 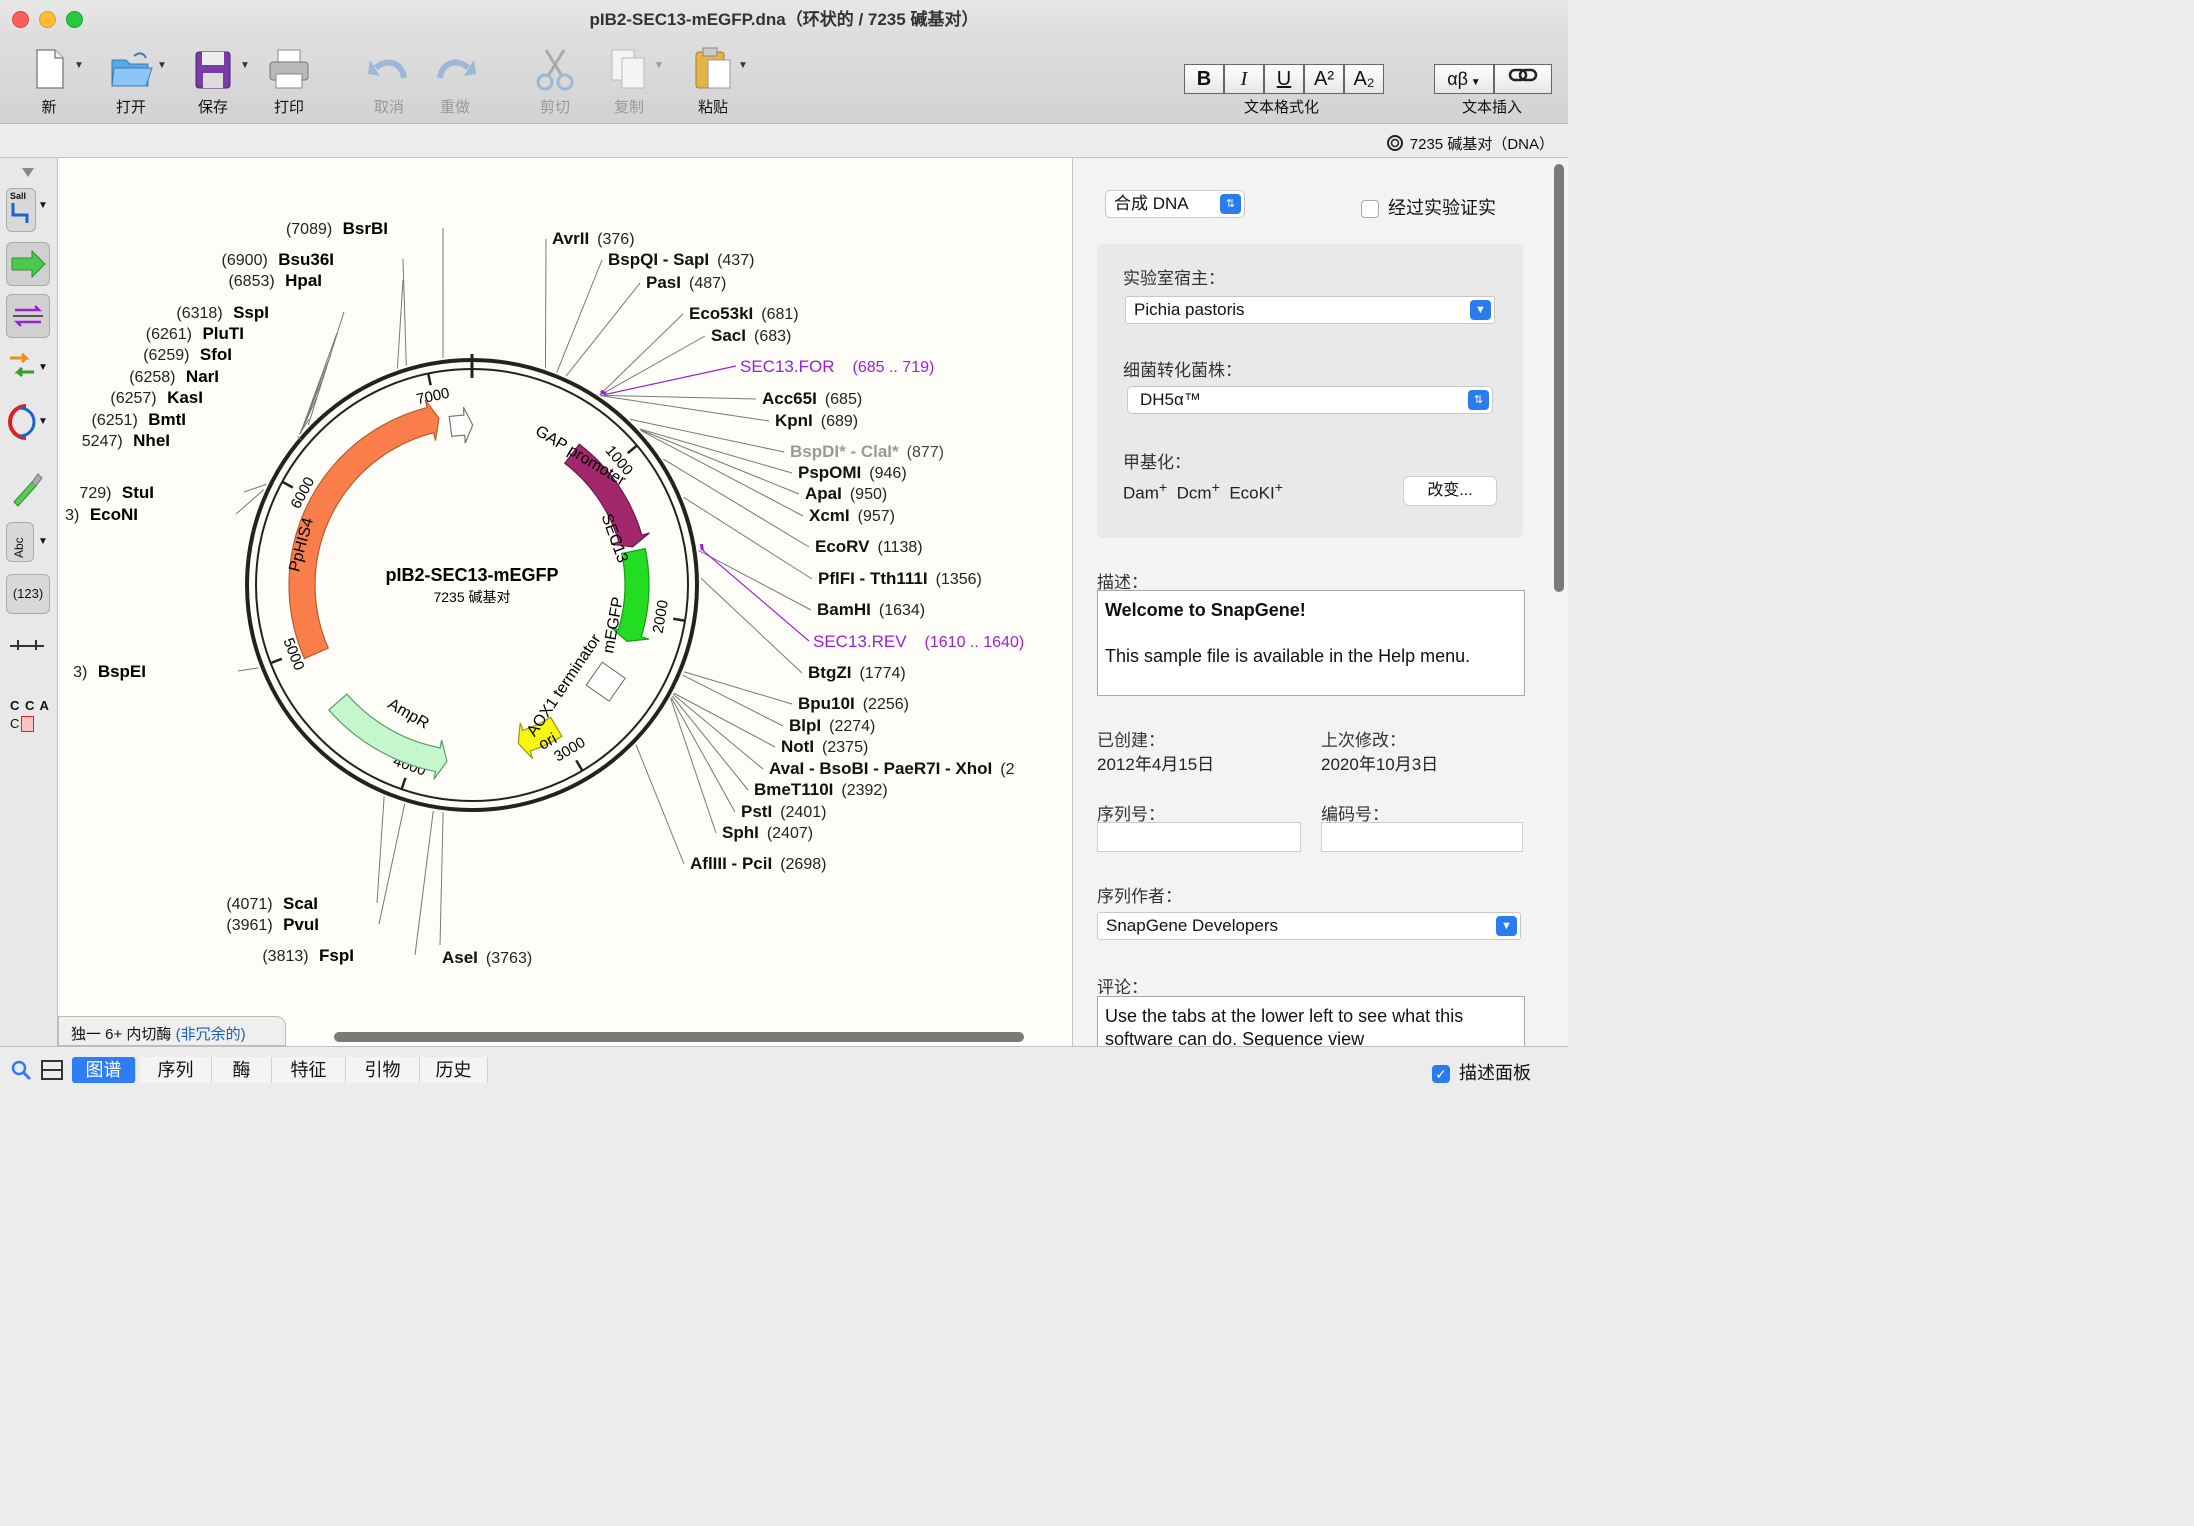 What do you see at coordinates (461, 425) in the screenshot?
I see `feature-GAP-promoter` at bounding box center [461, 425].